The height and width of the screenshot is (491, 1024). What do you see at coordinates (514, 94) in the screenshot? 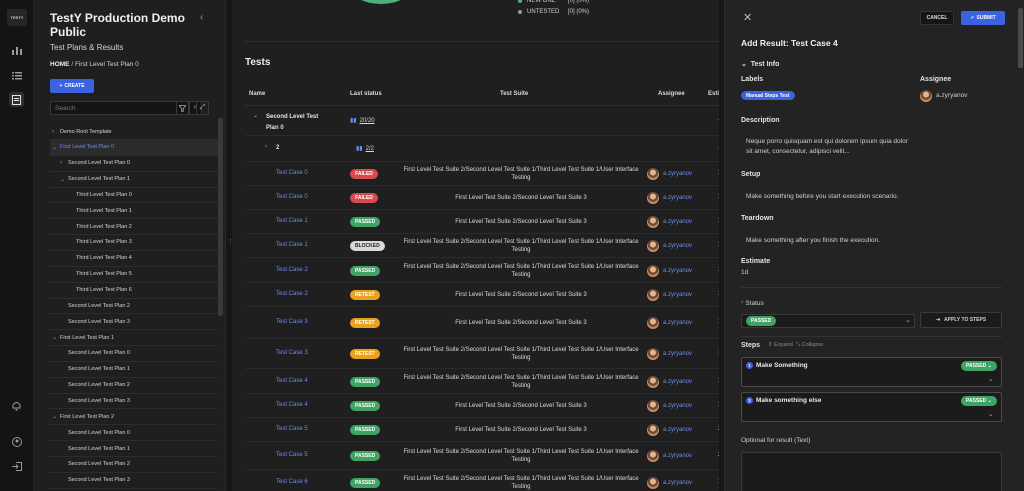
I see `col-test-suite: Test Suite` at bounding box center [514, 94].